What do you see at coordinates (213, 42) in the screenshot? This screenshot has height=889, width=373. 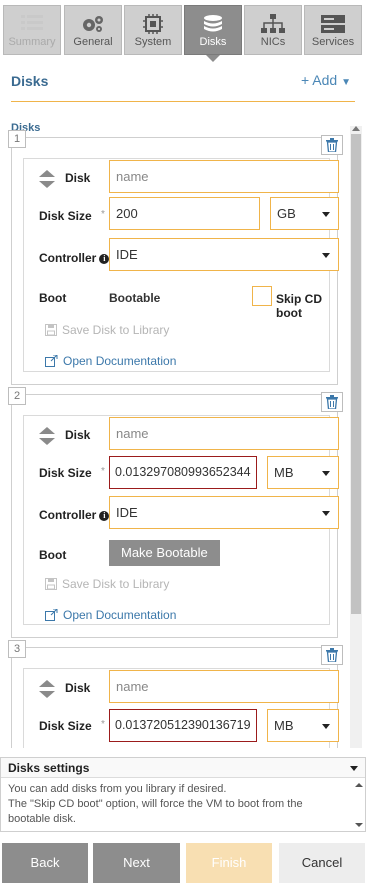 I see `tab-label: Disks` at bounding box center [213, 42].